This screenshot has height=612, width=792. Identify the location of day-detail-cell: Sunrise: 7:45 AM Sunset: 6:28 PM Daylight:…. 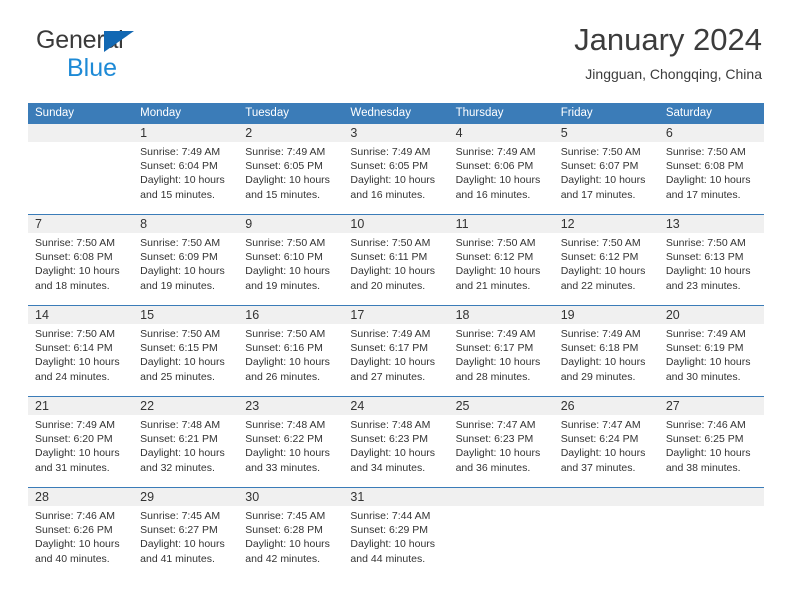
(291, 542).